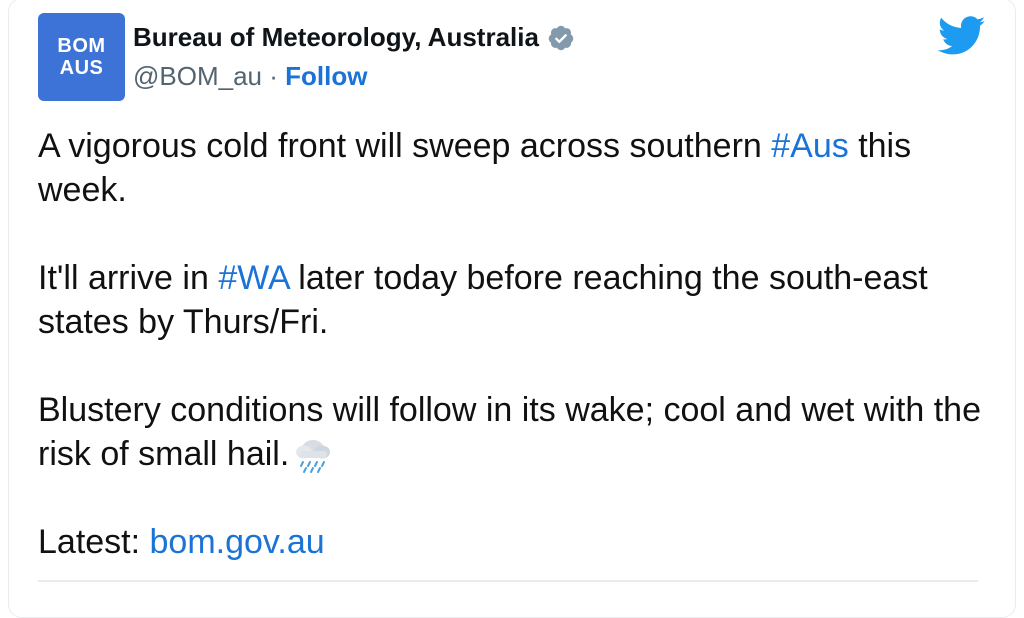 The height and width of the screenshot is (618, 1024). I want to click on author-name-row: Bureau of Meteorology, Australia, so click(354, 37).